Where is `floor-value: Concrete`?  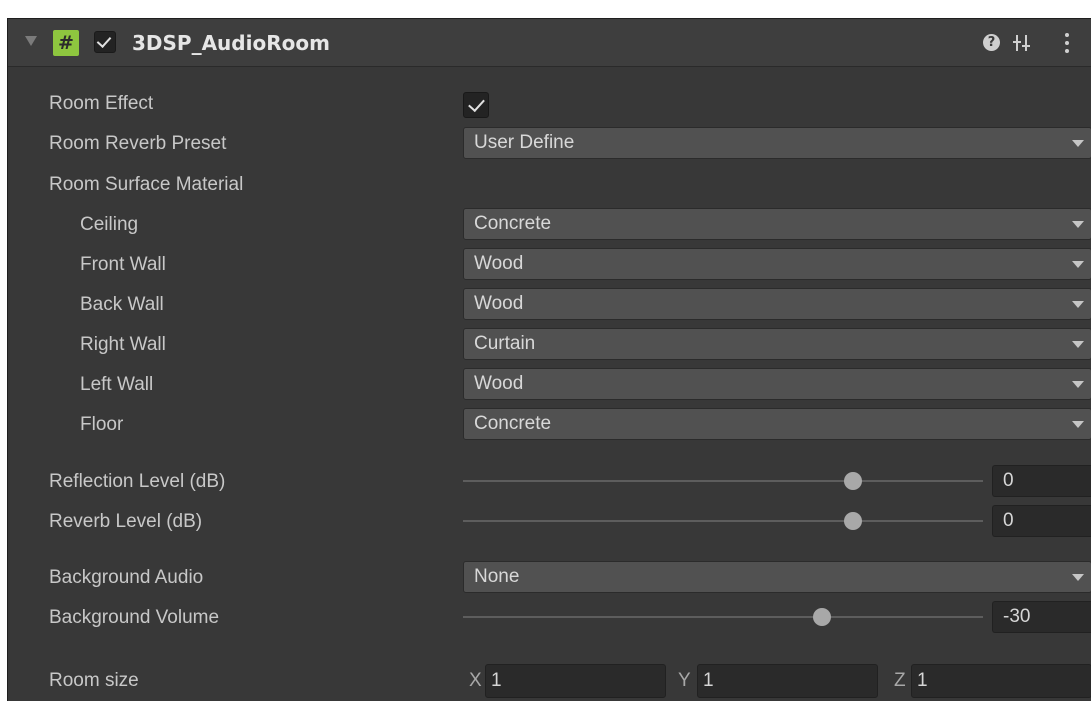 floor-value: Concrete is located at coordinates (513, 423).